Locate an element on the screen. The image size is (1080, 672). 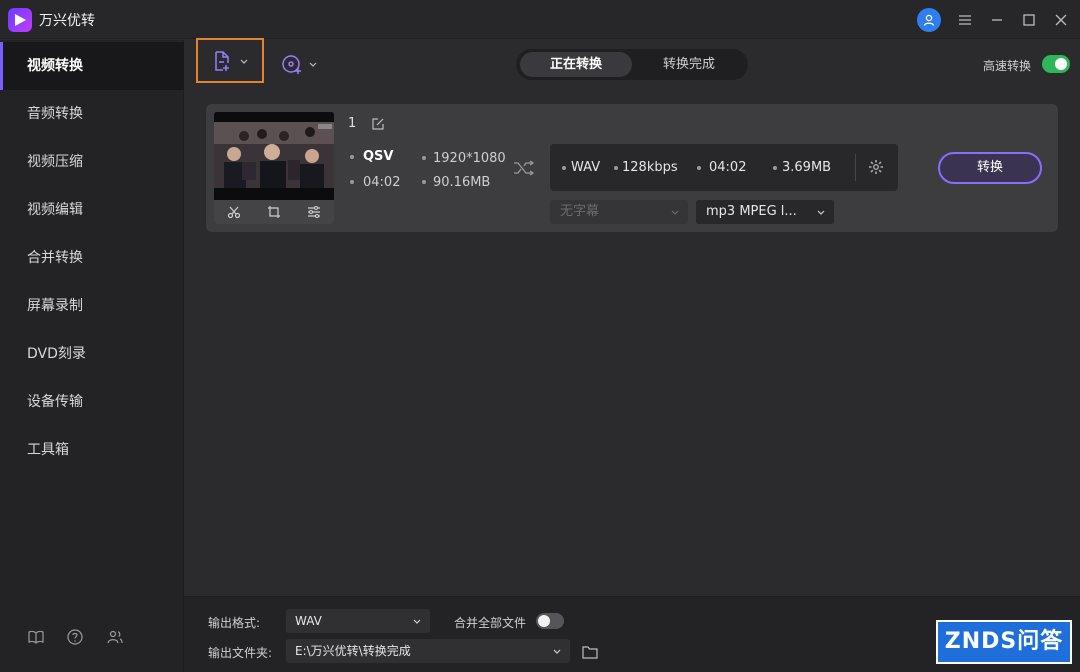
sidebar-item-video-compress: 视频压缩 is located at coordinates (92, 162).